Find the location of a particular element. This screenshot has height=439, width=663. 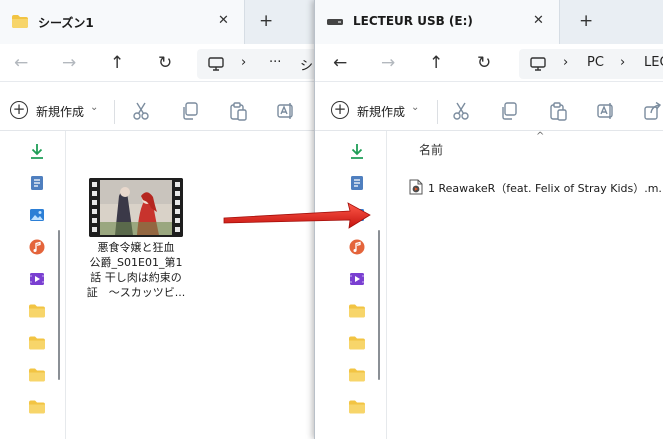

drag-arrow-icon is located at coordinates (297, 215).